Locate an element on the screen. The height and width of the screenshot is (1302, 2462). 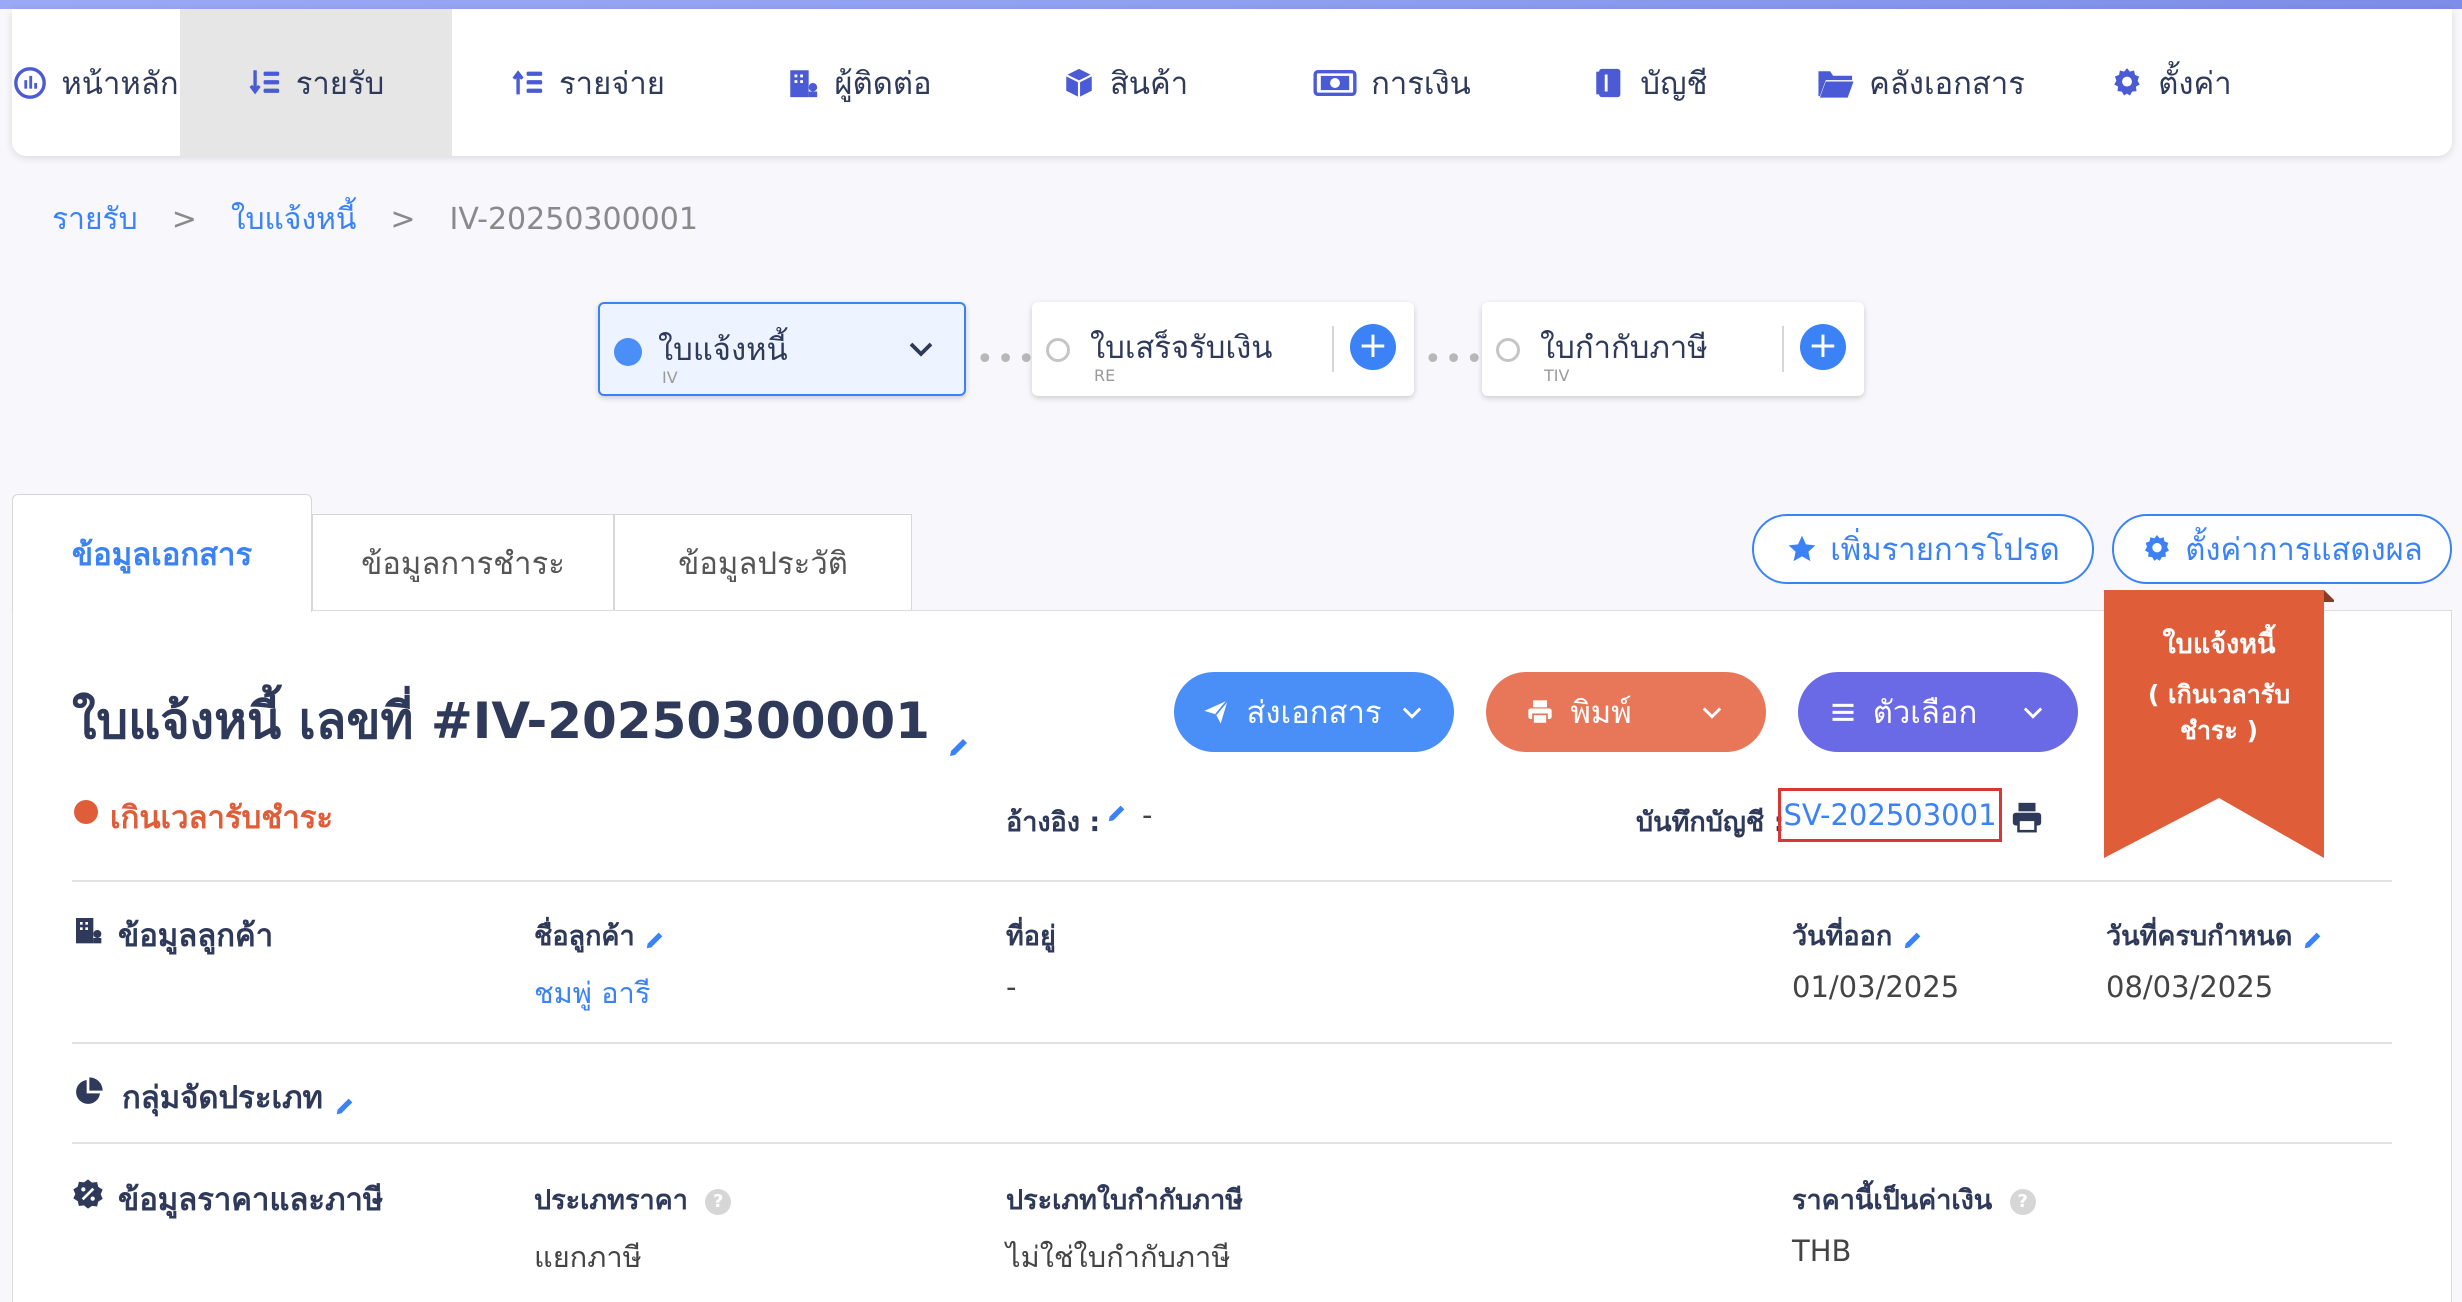
send-document-label: ส่งเอกสาร is located at coordinates (1314, 713).